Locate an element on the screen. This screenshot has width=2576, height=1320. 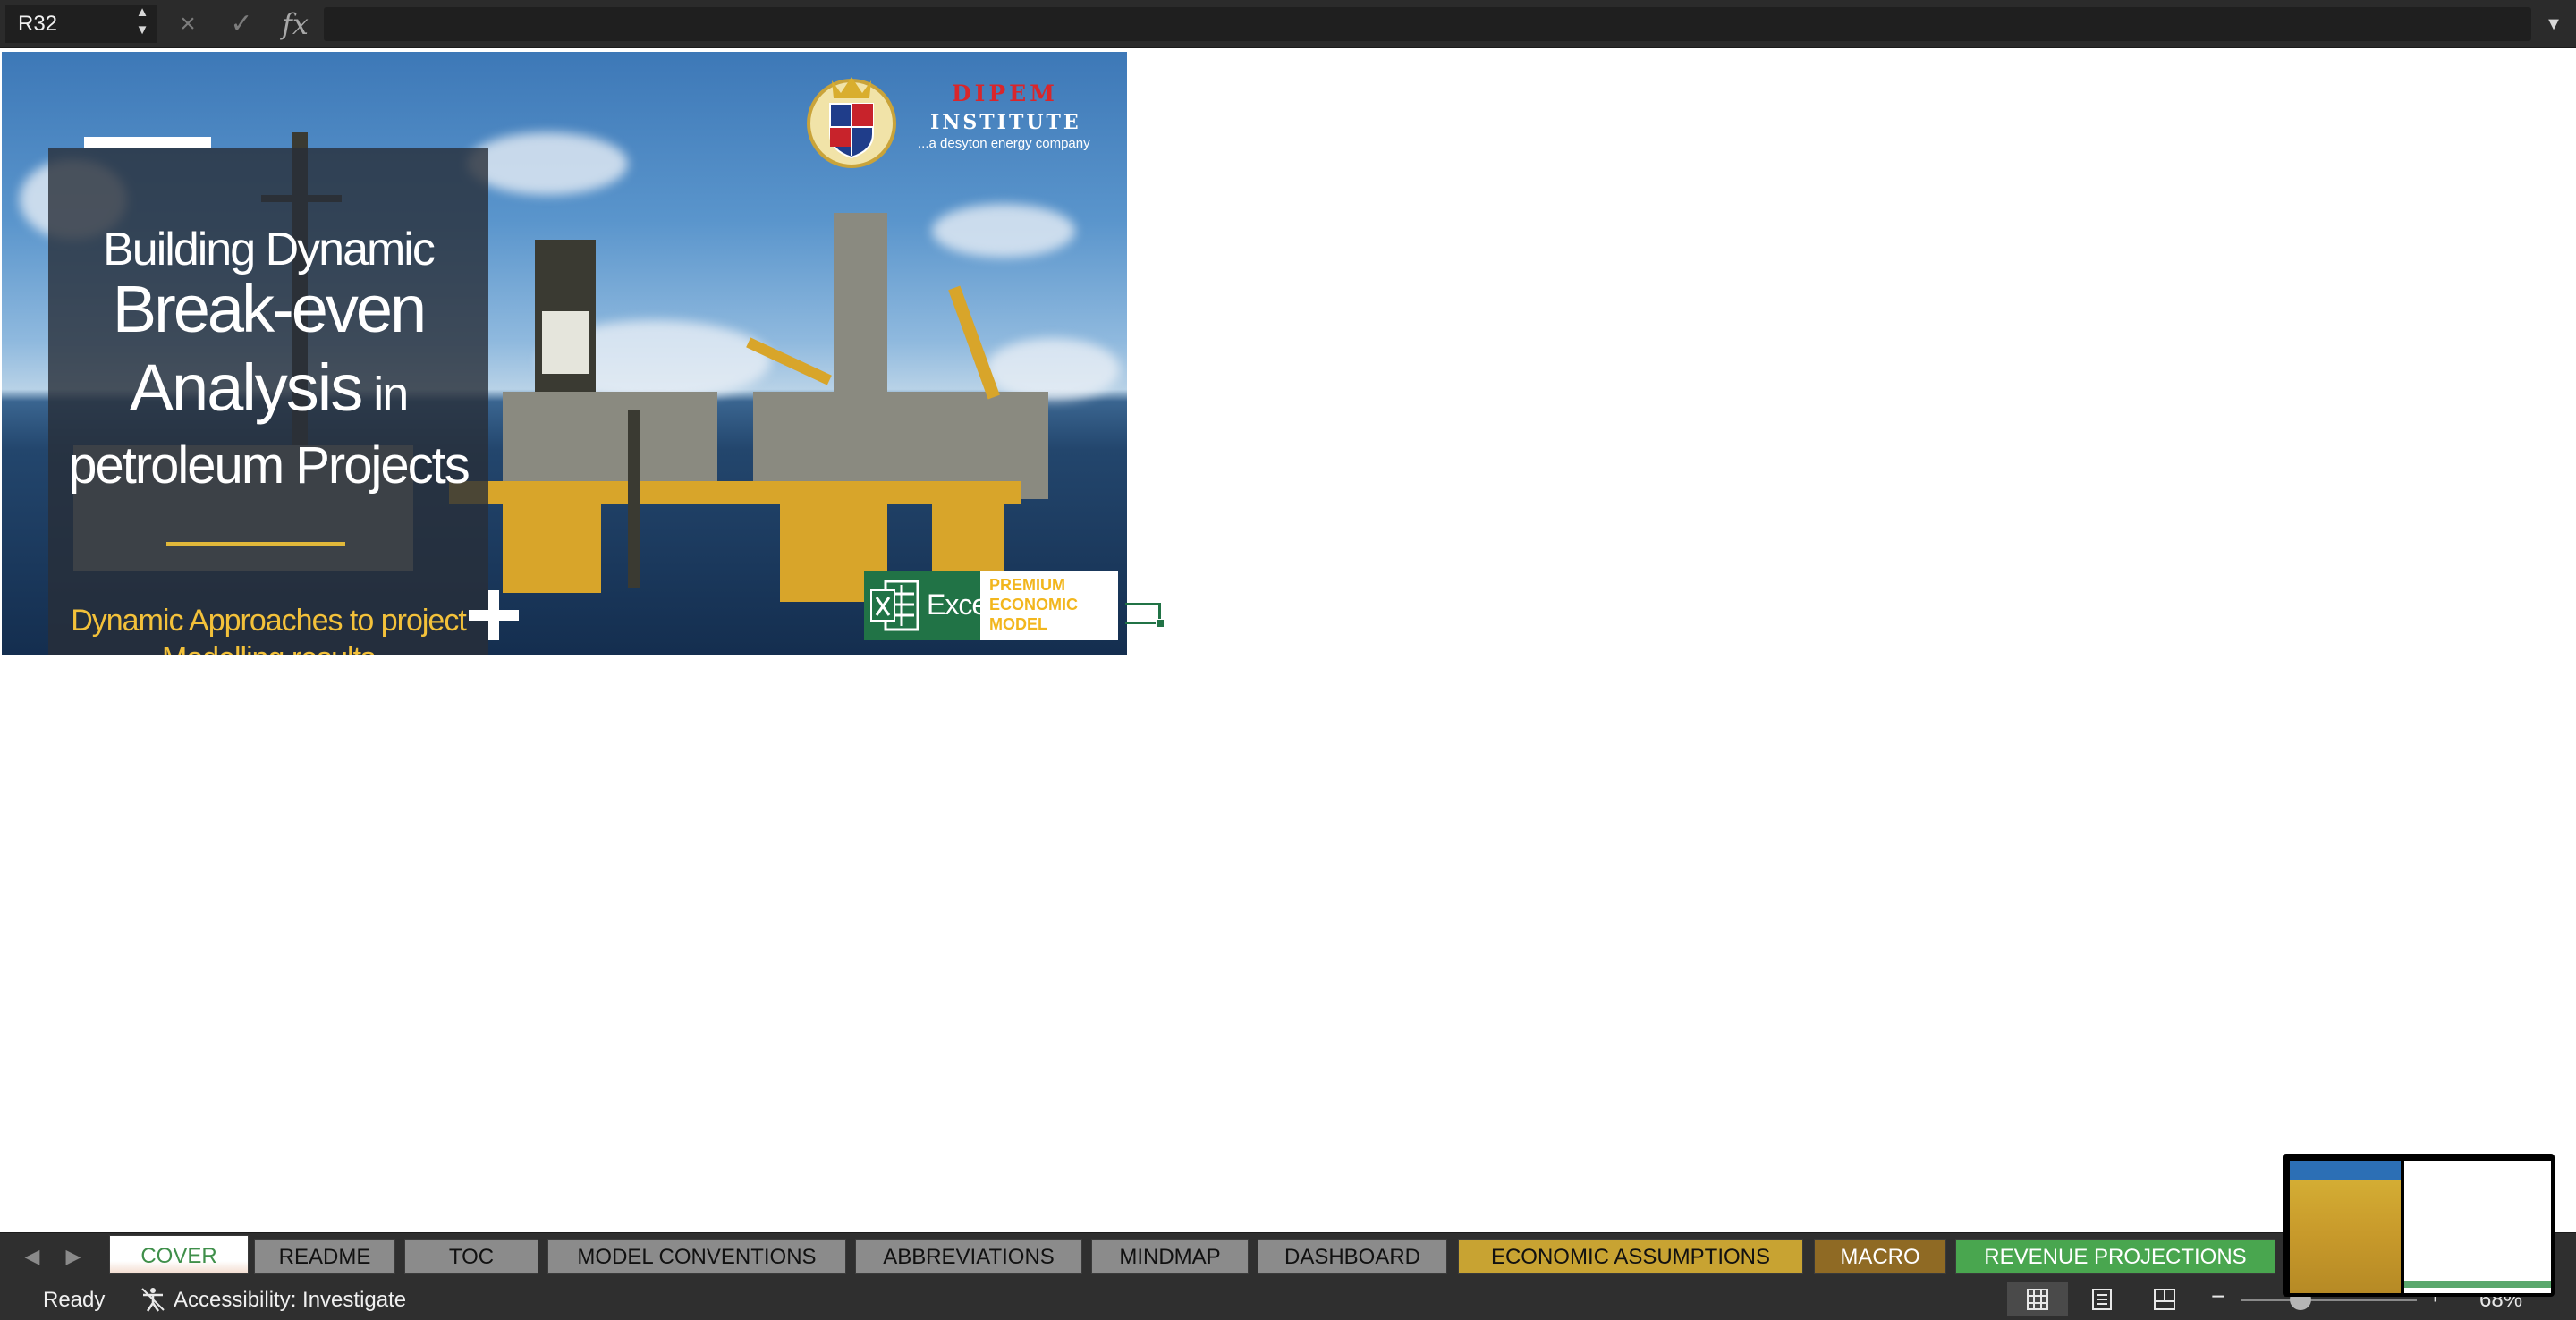
logo-institute: INSTITUTE is located at coordinates (1005, 122).